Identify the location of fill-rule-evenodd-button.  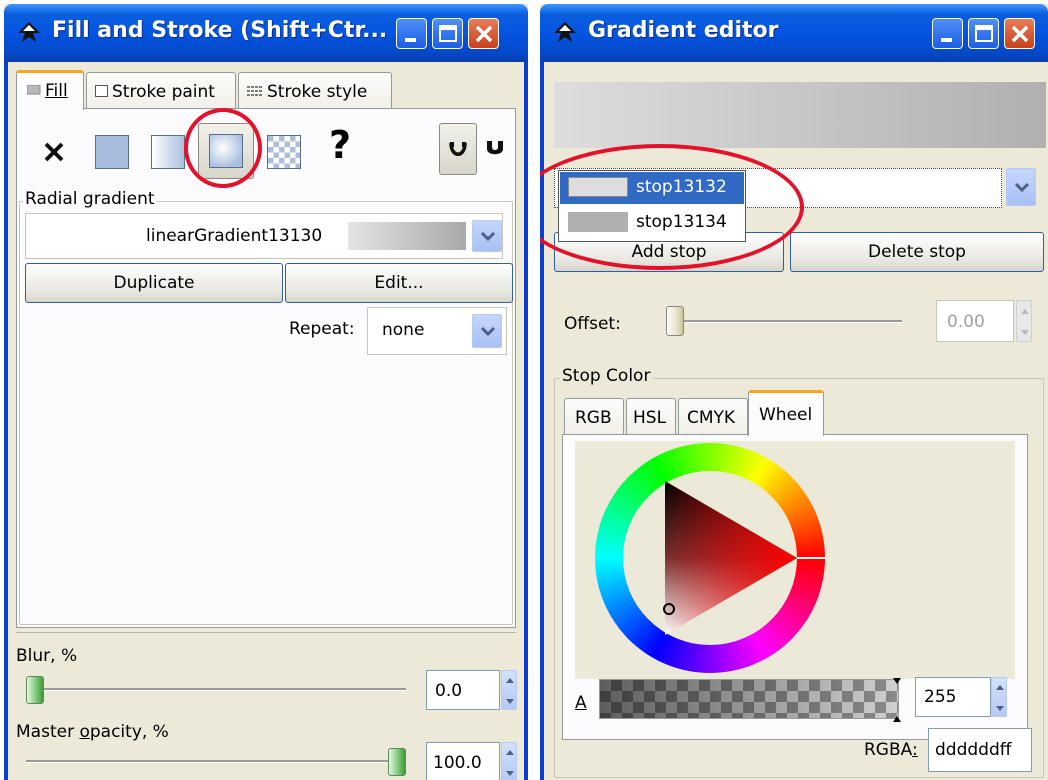
(458, 149).